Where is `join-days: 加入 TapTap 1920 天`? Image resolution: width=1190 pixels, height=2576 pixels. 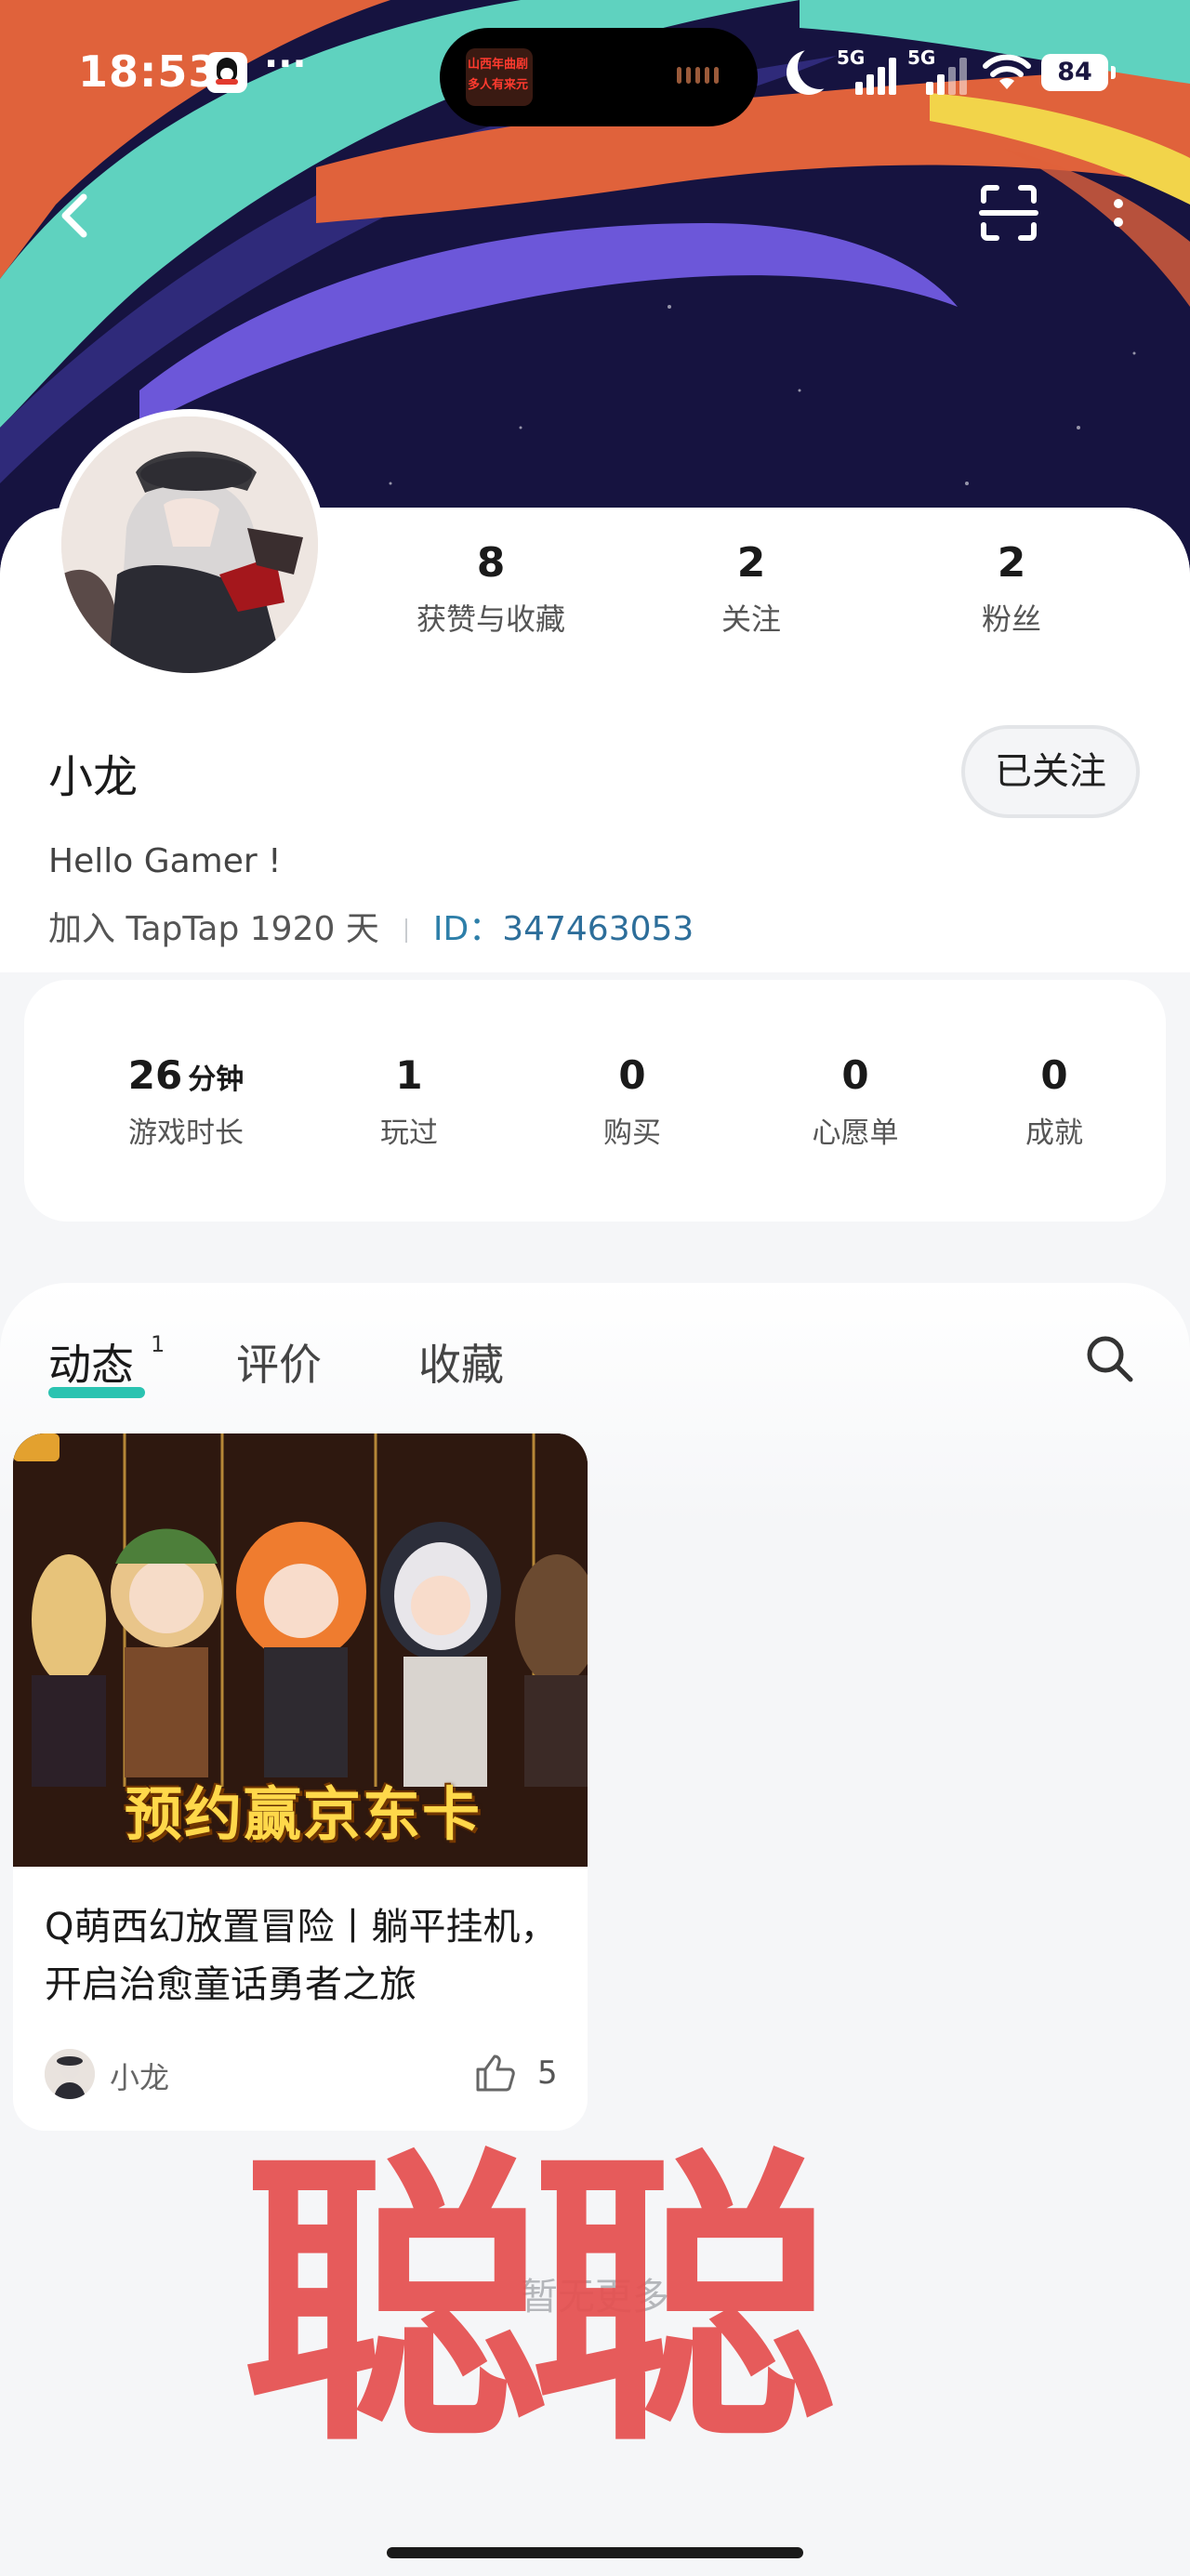 join-days: 加入 TapTap 1920 天 is located at coordinates (213, 929).